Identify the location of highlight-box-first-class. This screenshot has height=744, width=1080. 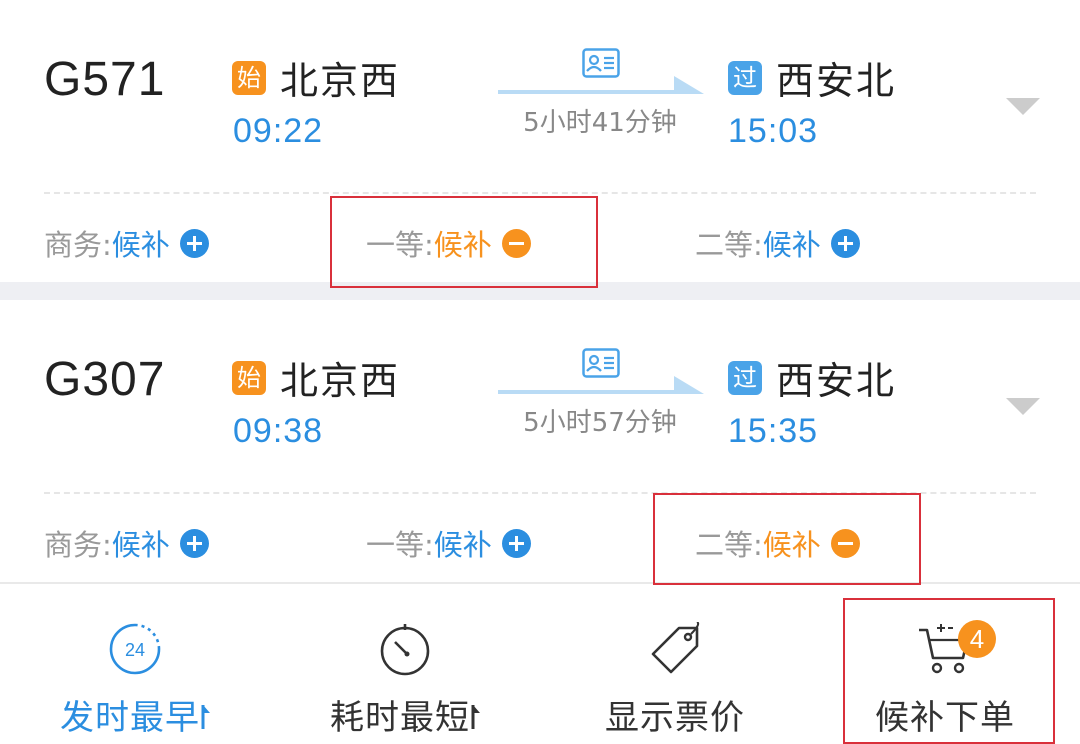
(464, 242).